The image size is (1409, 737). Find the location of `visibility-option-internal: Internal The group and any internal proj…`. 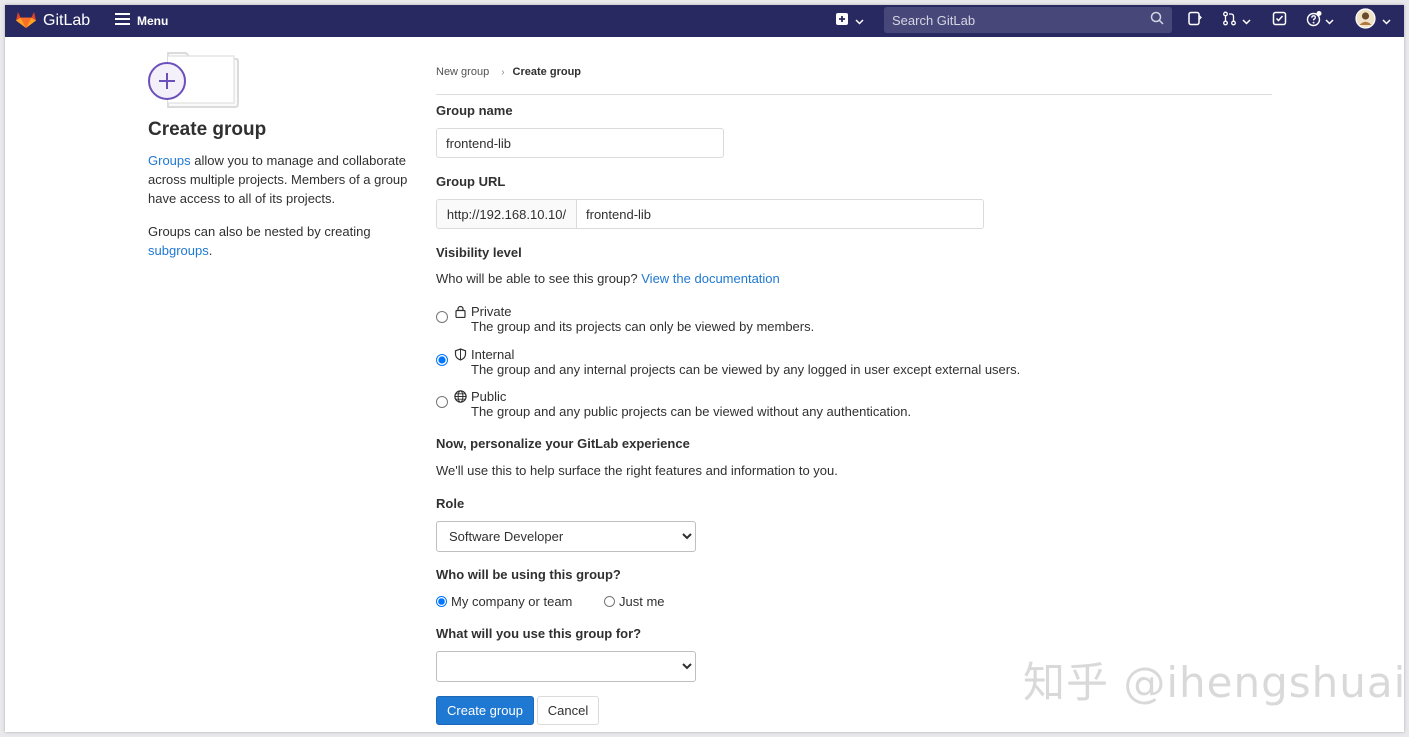

visibility-option-internal: Internal The group and any internal proj… is located at coordinates (728, 362).